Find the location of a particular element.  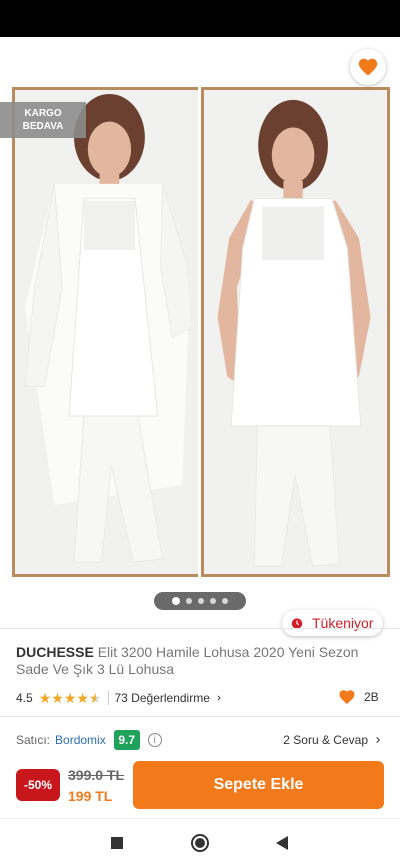

stock-warning-badge: Tükeniyor is located at coordinates (332, 623).